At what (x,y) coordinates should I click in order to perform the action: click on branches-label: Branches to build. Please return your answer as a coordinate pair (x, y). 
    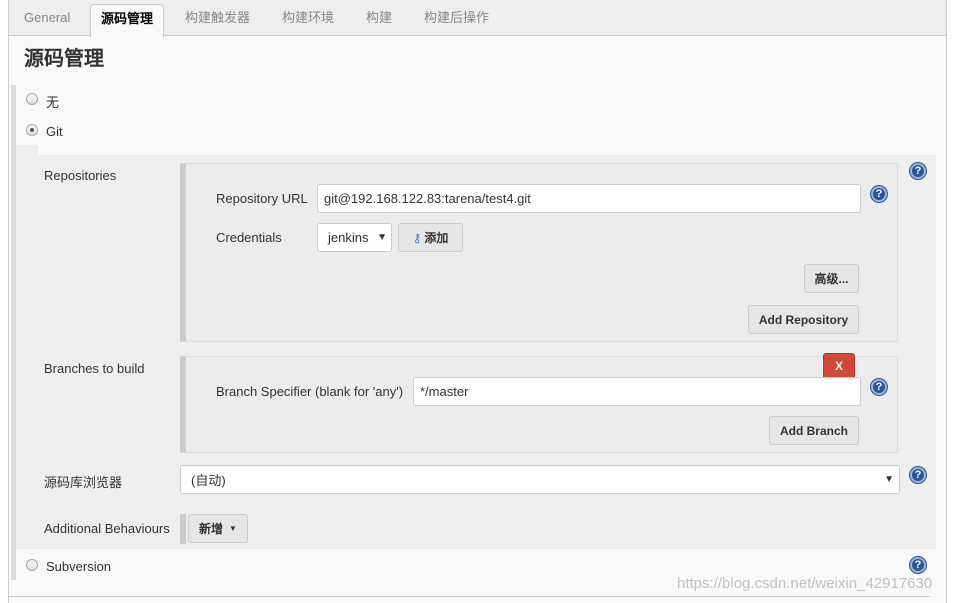
    Looking at the image, I should click on (94, 368).